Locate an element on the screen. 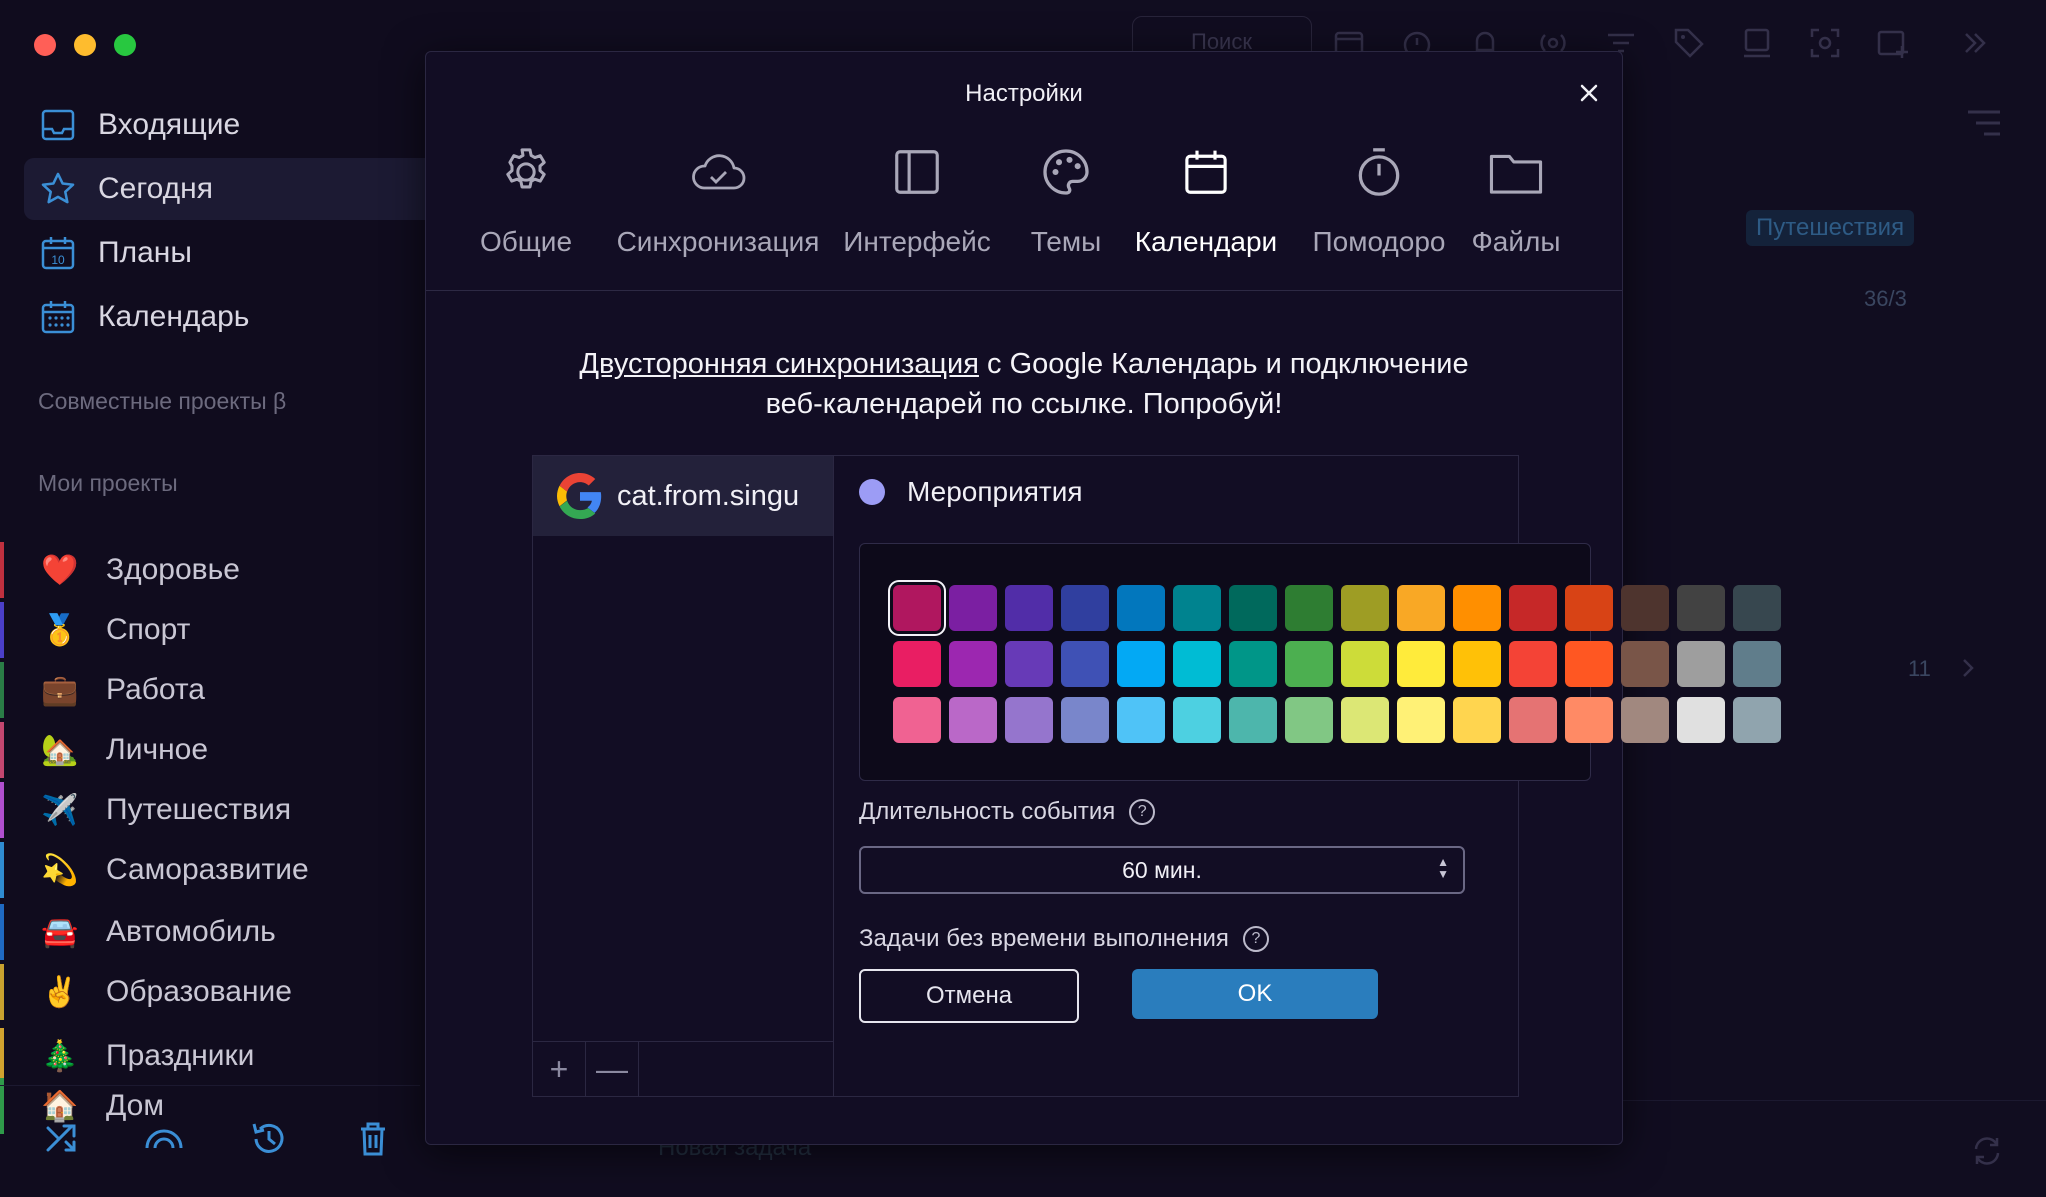 The image size is (2046, 1197). tab-files: Файлы is located at coordinates (1516, 199).